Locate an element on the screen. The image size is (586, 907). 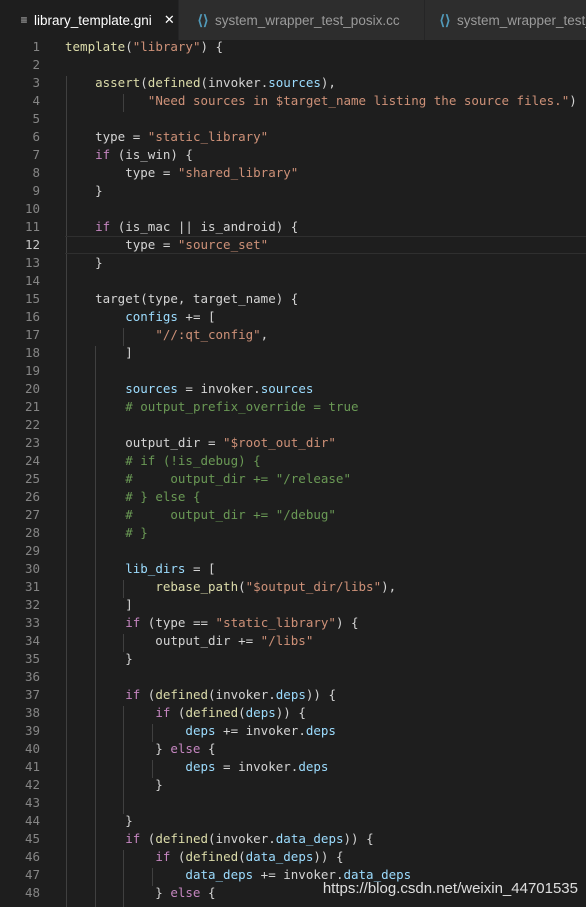
line-number: 38 is located at coordinates (32, 712).